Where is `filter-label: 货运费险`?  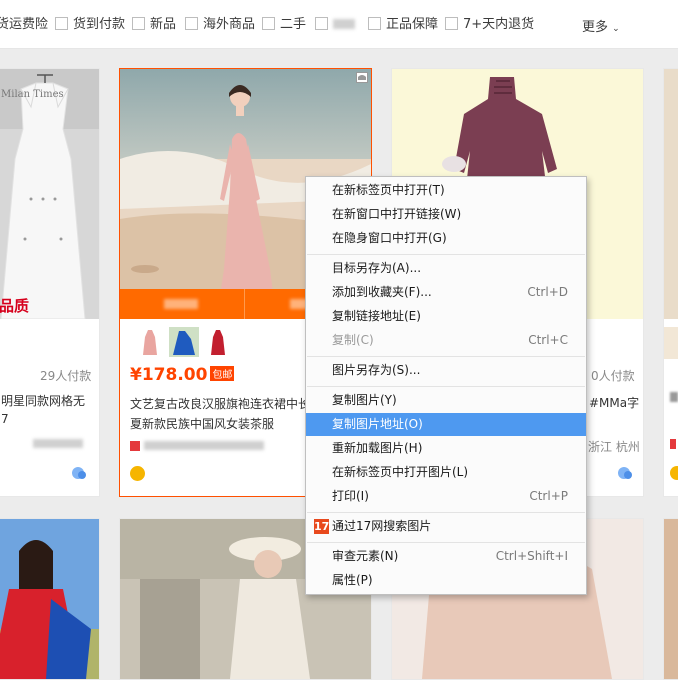 filter-label: 货运费险 is located at coordinates (24, 24).